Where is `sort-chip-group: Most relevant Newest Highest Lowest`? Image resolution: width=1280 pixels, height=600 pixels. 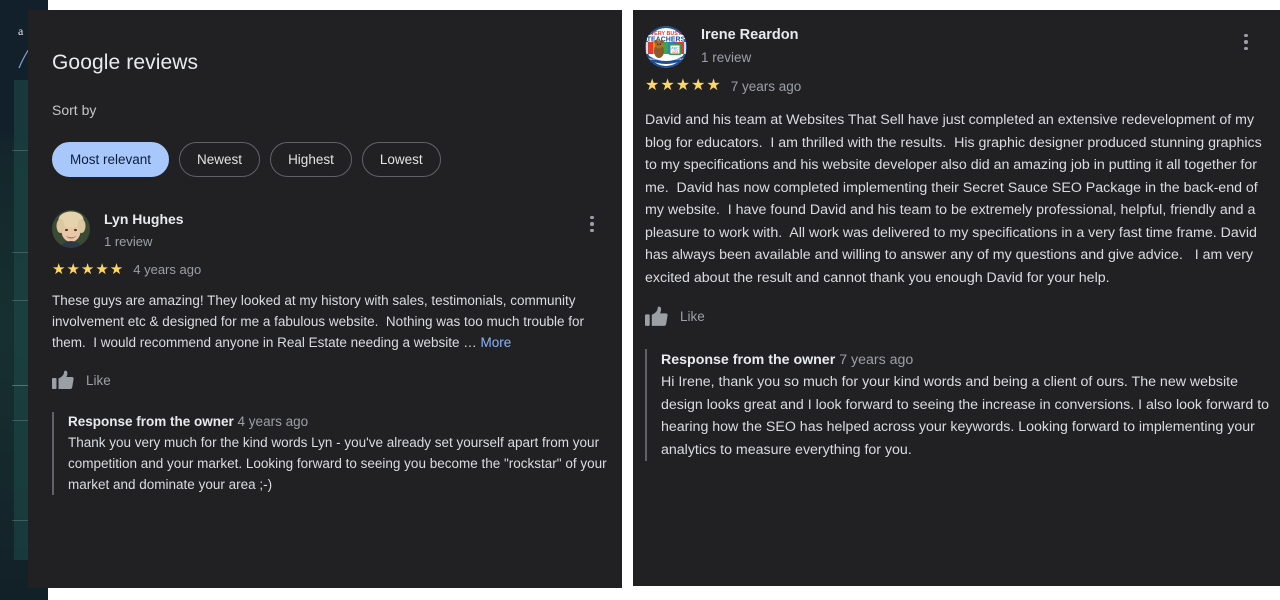 sort-chip-group: Most relevant Newest Highest Lowest is located at coordinates (246, 159).